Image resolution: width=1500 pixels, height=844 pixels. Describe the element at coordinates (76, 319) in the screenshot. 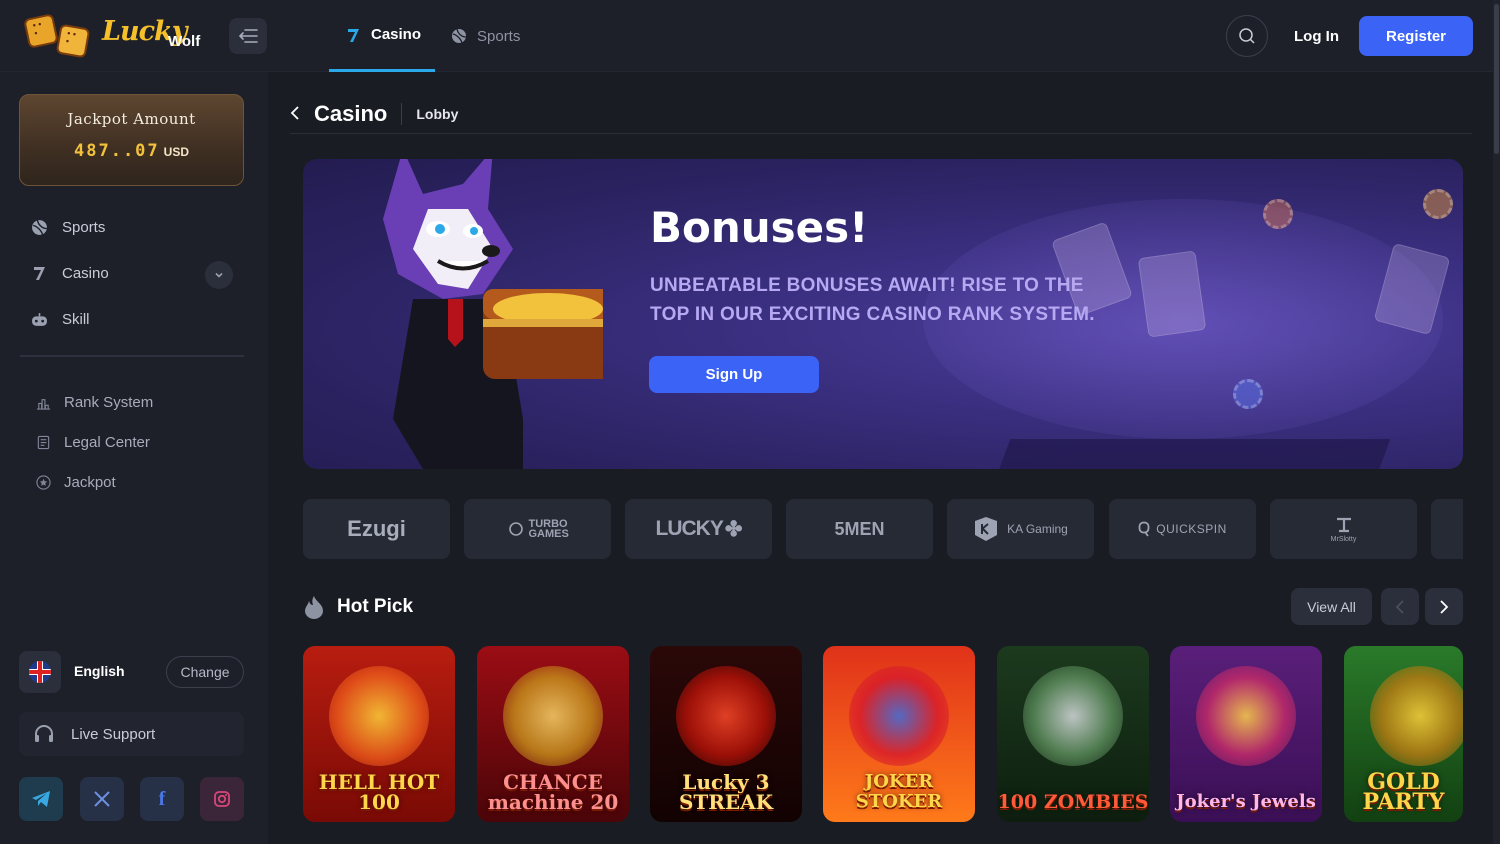

I see `sidebar-item-label: Skill` at that location.